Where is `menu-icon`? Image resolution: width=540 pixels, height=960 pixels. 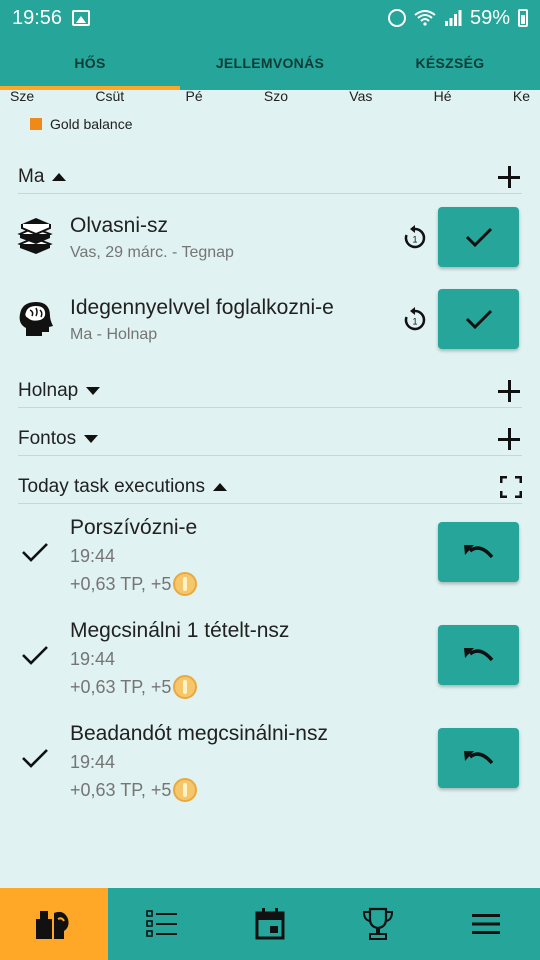
menu-icon is located at coordinates (486, 924).